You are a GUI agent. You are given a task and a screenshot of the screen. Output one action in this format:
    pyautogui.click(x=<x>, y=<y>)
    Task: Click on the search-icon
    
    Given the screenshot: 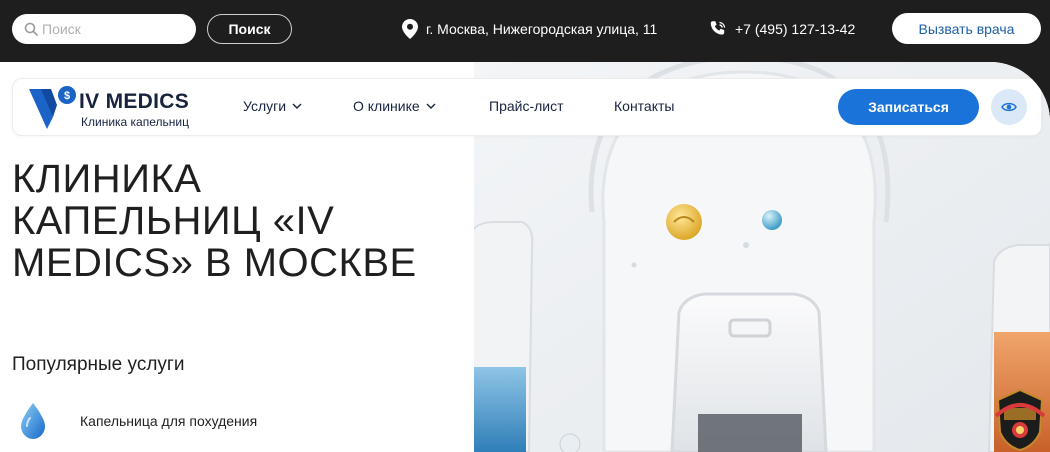 What is the action you would take?
    pyautogui.click(x=31, y=29)
    